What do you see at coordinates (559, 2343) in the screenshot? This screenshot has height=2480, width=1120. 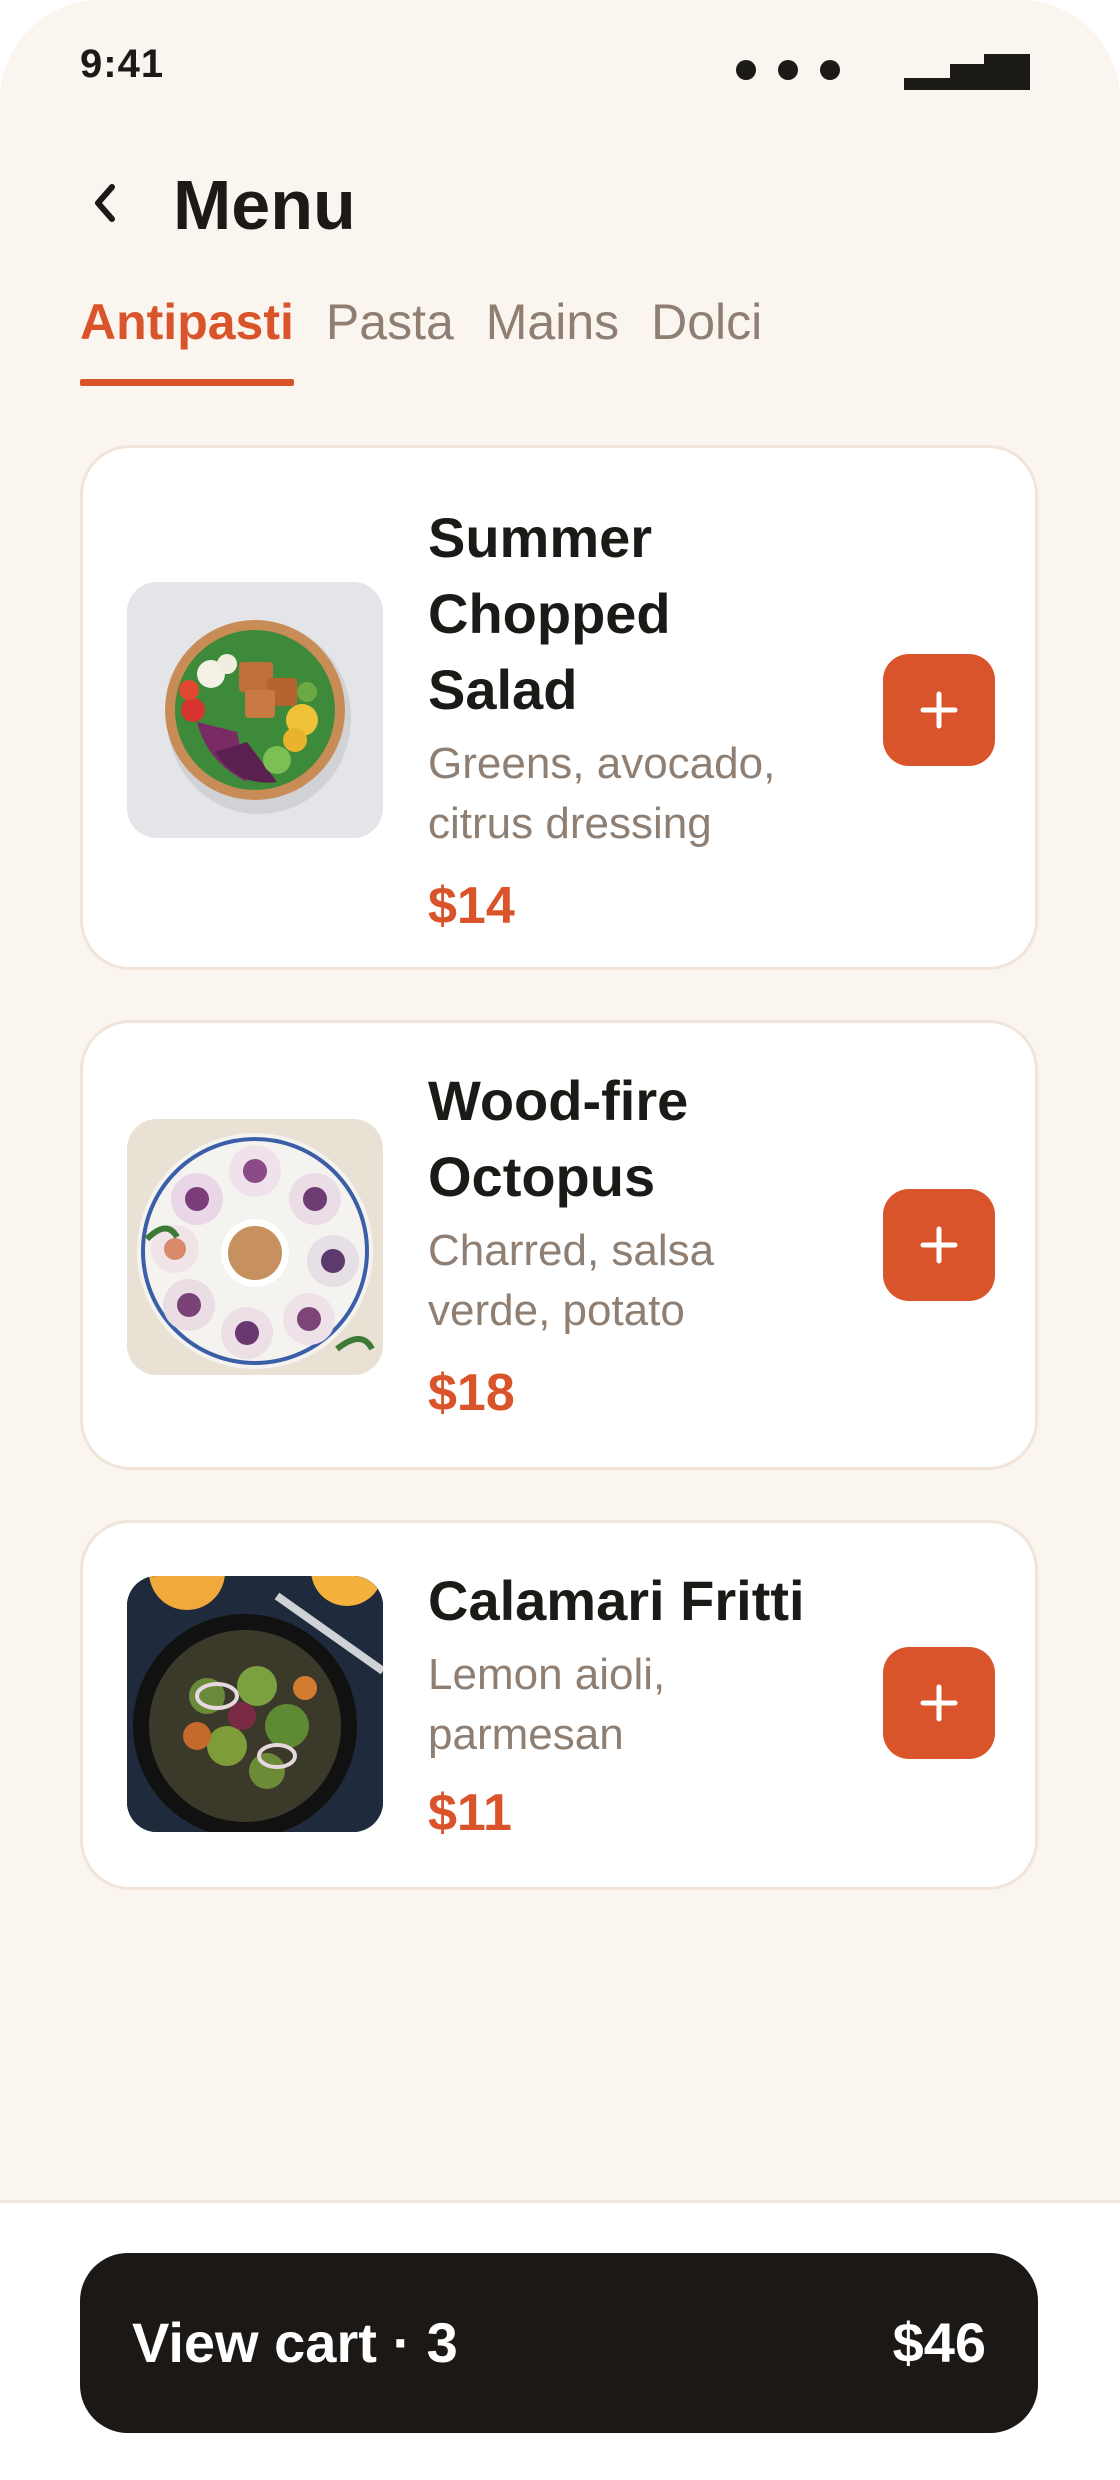 I see `view-cart-button: View cart · 3 $46` at bounding box center [559, 2343].